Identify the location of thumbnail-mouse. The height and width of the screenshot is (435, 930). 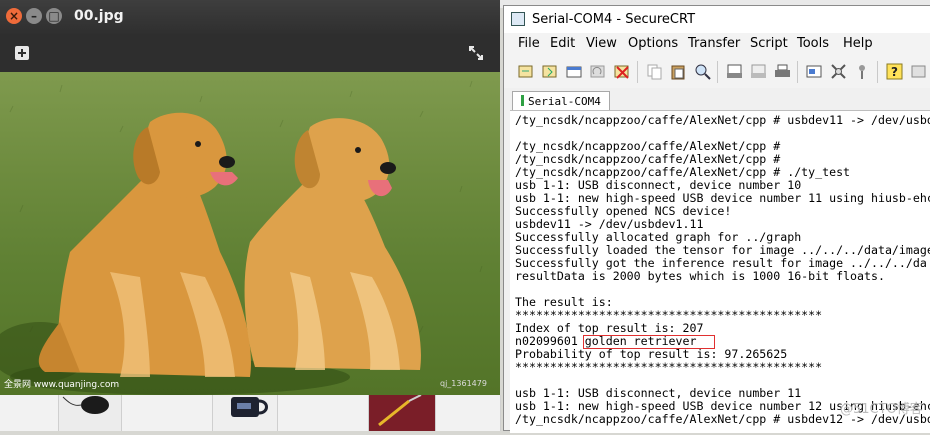
(90, 413).